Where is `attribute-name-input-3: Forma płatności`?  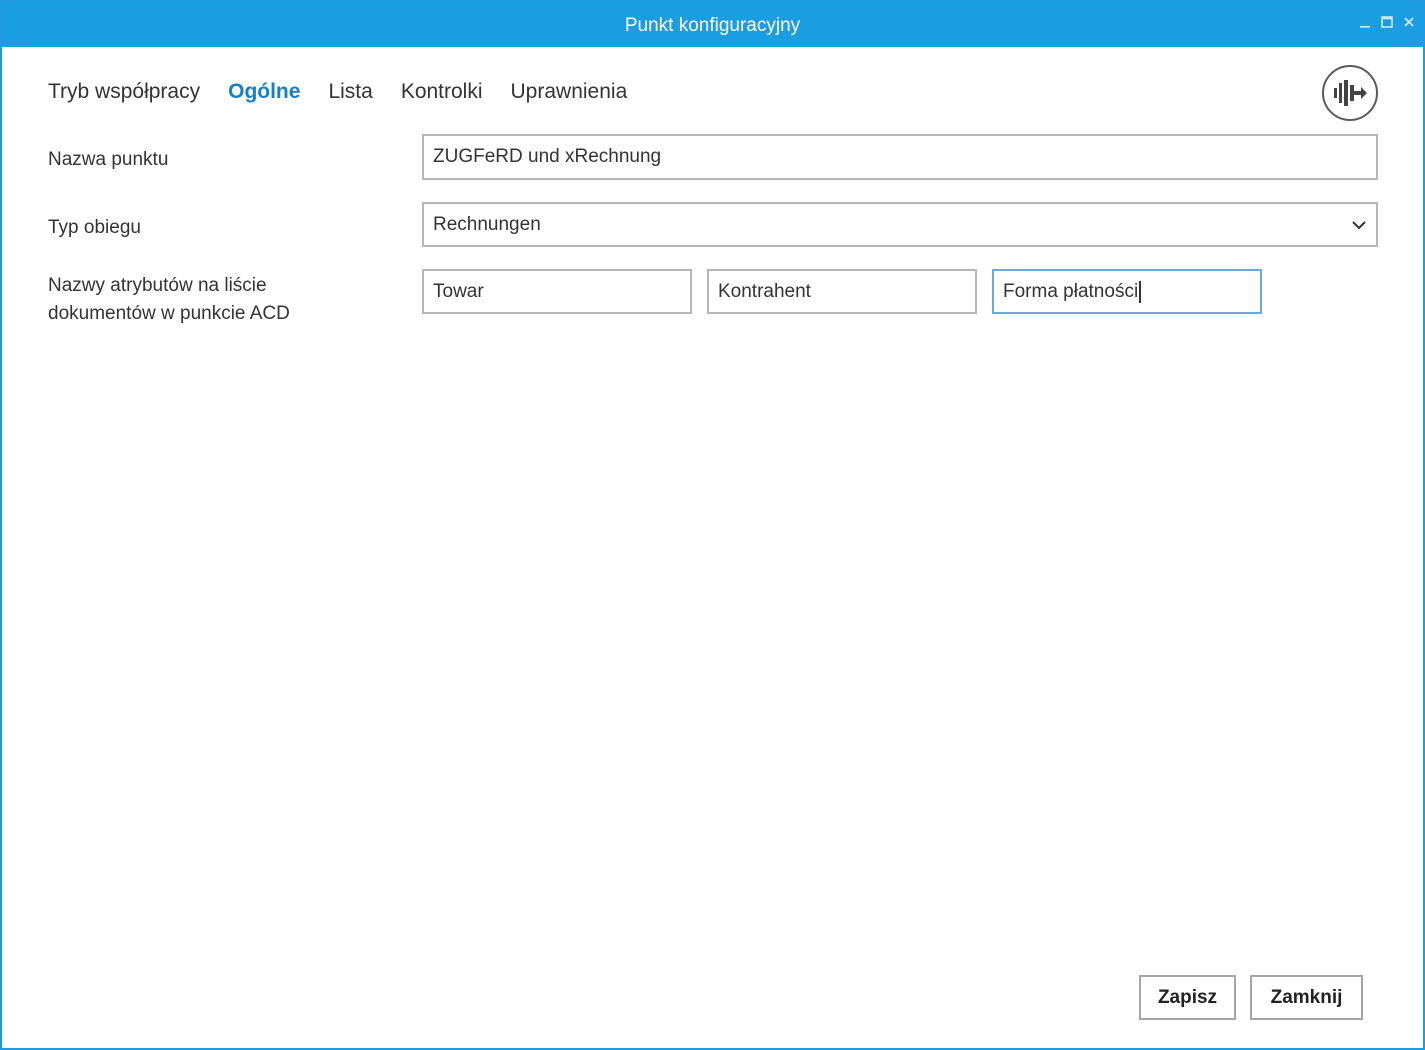
attribute-name-input-3: Forma płatności is located at coordinates (1127, 291).